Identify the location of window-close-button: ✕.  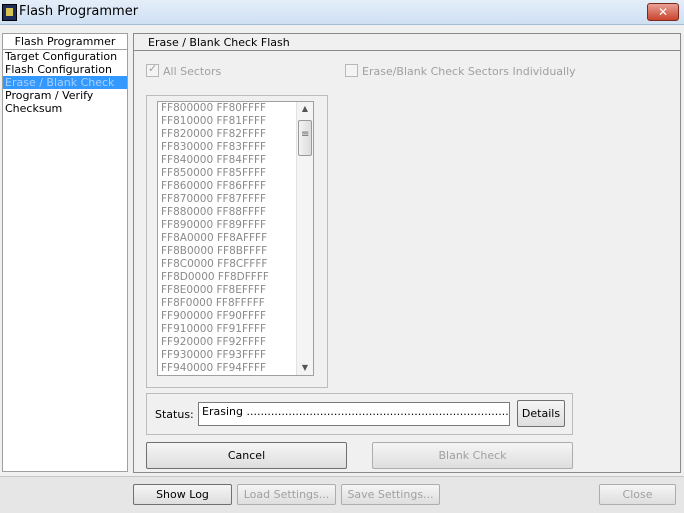
(663, 12).